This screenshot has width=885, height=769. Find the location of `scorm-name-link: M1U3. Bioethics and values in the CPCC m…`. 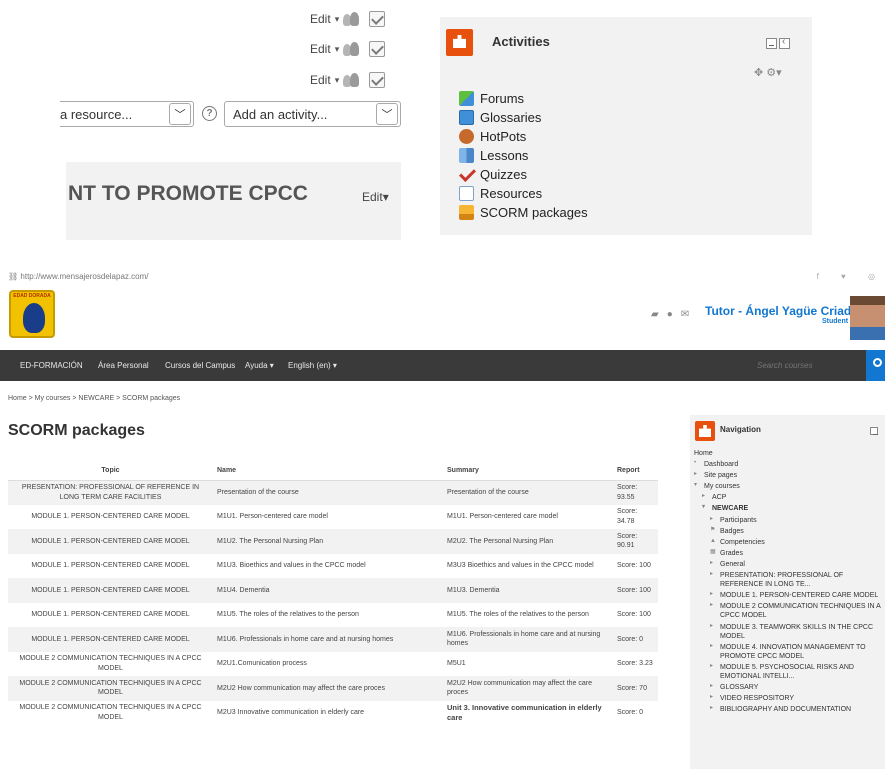

scorm-name-link: M1U3. Bioethics and values in the CPCC m… is located at coordinates (328, 566).